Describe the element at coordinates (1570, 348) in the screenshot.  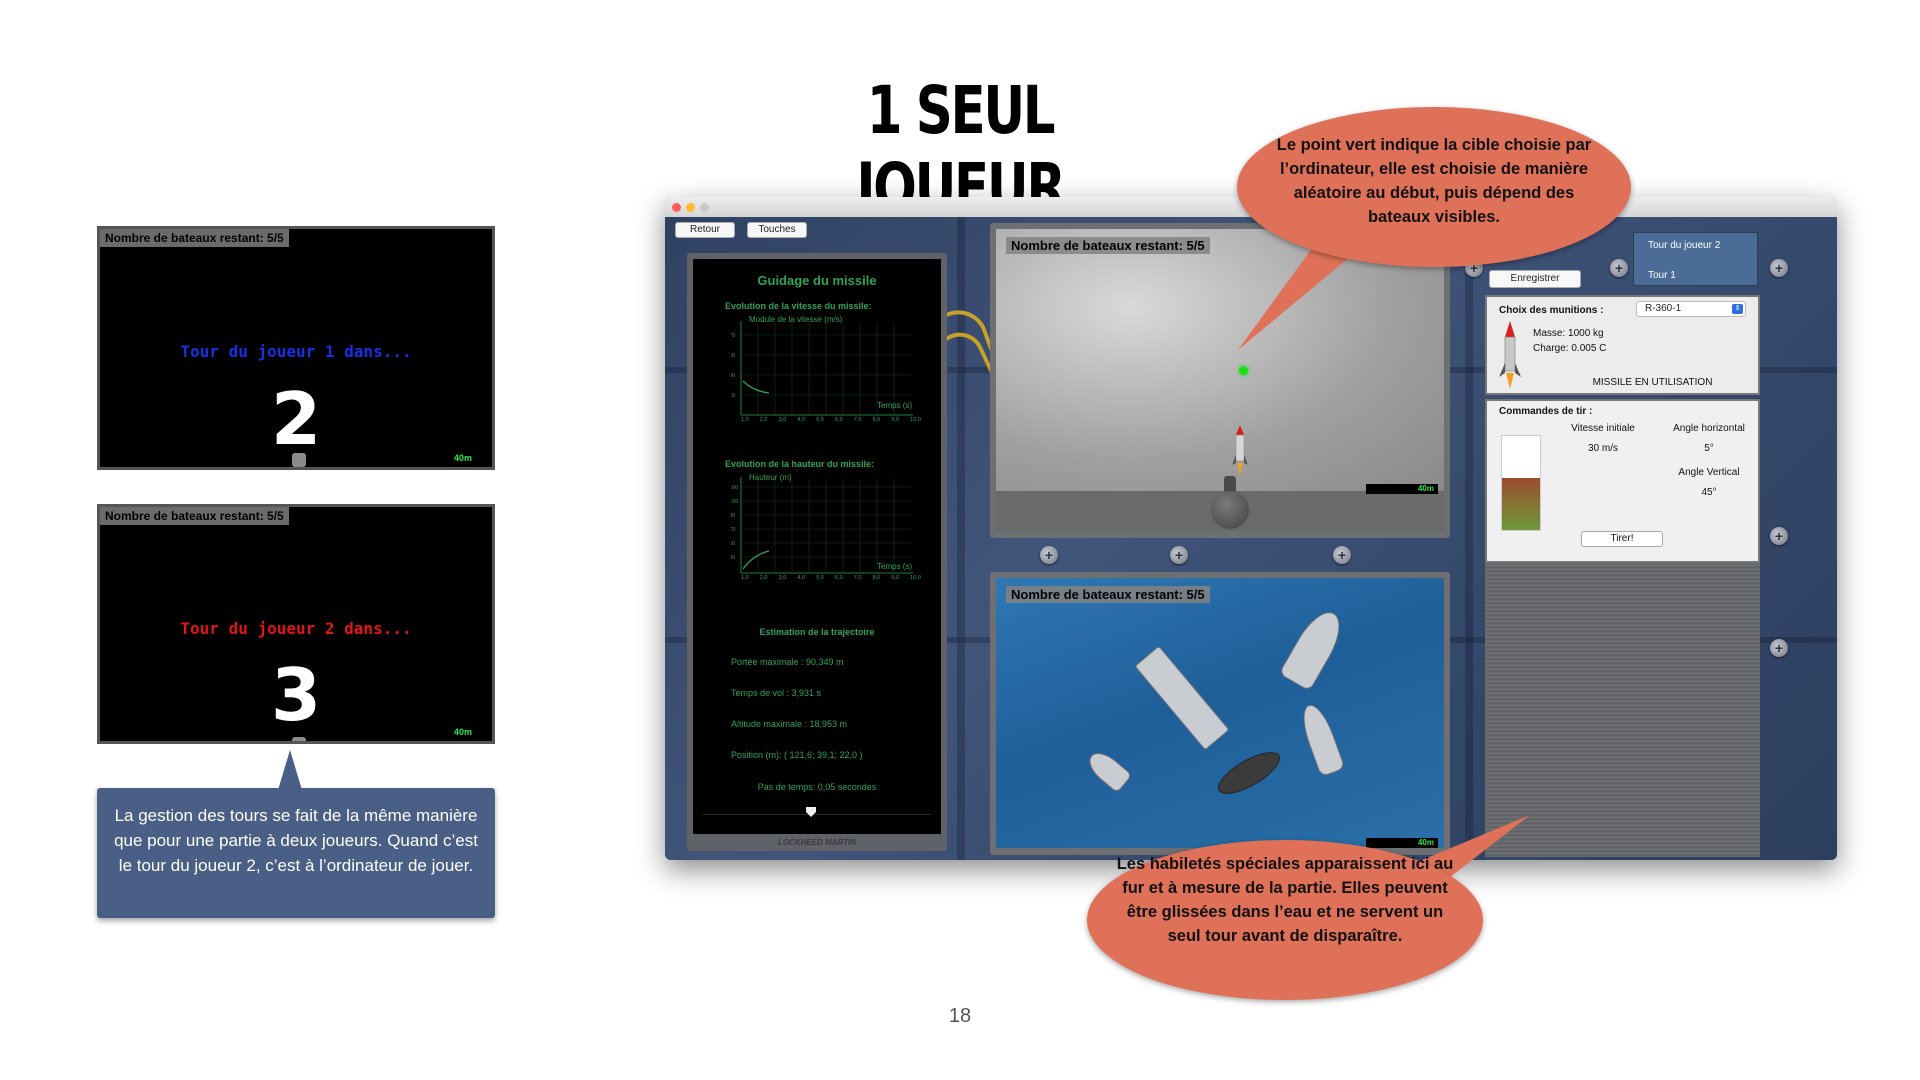
I see `ammunition-charge: Charge: 0.005 C` at that location.